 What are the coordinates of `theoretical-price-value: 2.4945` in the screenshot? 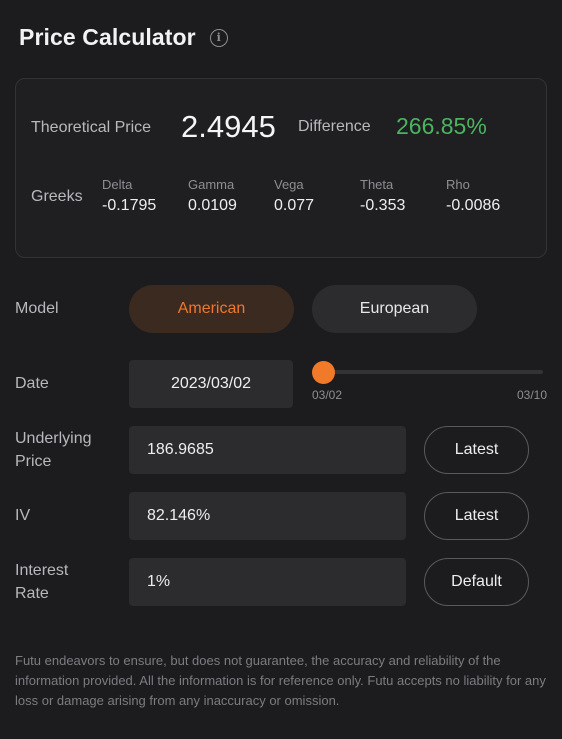 It's located at (228, 126).